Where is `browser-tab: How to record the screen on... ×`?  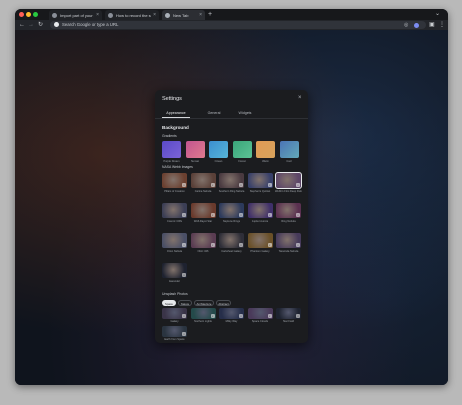
browser-tab: How to record the screen on... × is located at coordinates (132, 15).